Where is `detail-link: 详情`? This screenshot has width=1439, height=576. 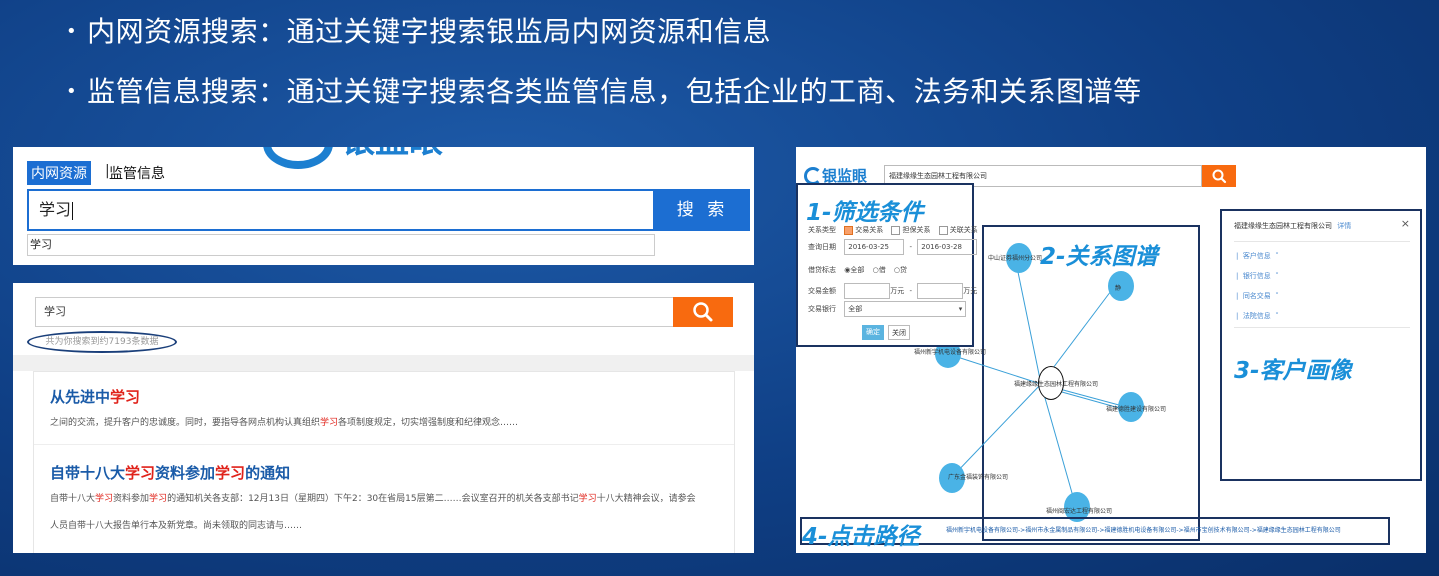 detail-link: 详情 is located at coordinates (1344, 226).